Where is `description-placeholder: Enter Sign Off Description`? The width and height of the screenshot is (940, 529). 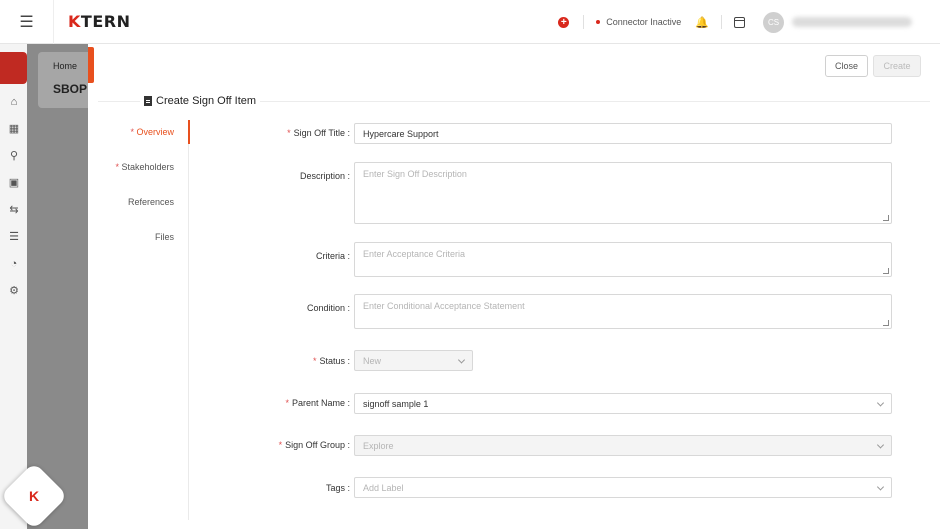 description-placeholder: Enter Sign Off Description is located at coordinates (415, 174).